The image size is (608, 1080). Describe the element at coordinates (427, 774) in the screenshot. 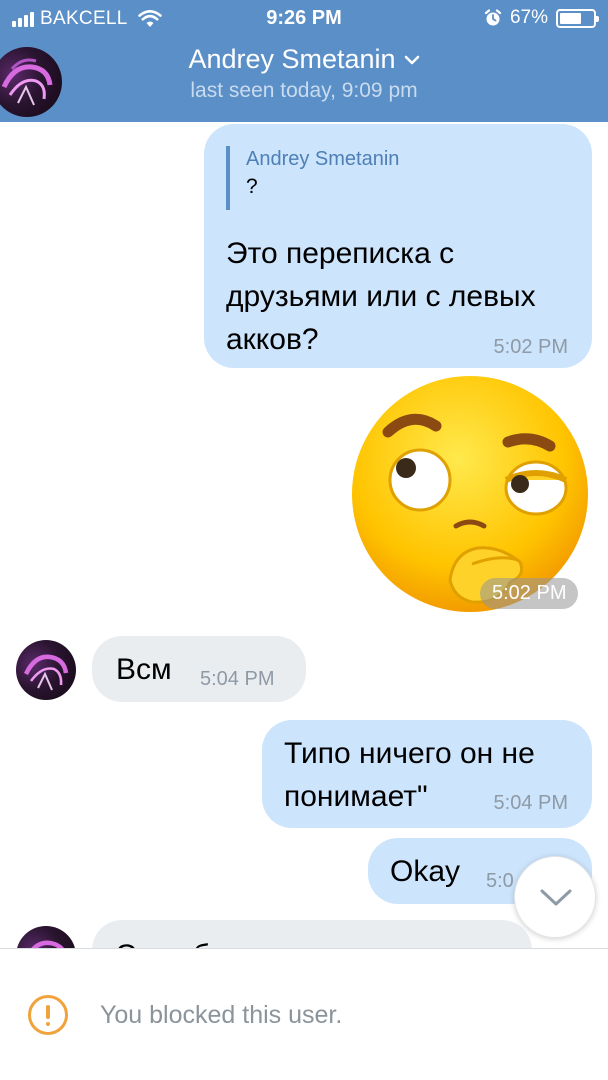

I see `message-bubble-outgoing: Типо ничего он не понимает" 5:04 PM` at that location.